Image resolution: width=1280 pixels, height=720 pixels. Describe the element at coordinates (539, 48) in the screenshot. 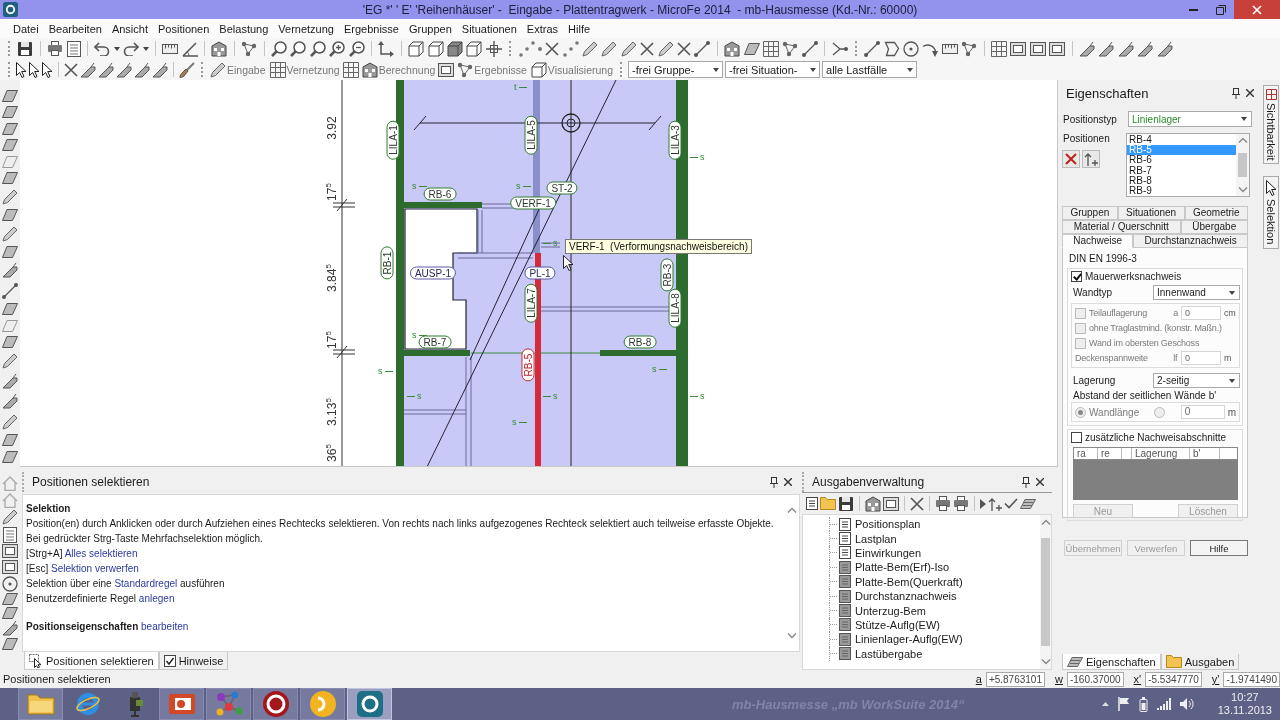

I see `dot-icon` at that location.